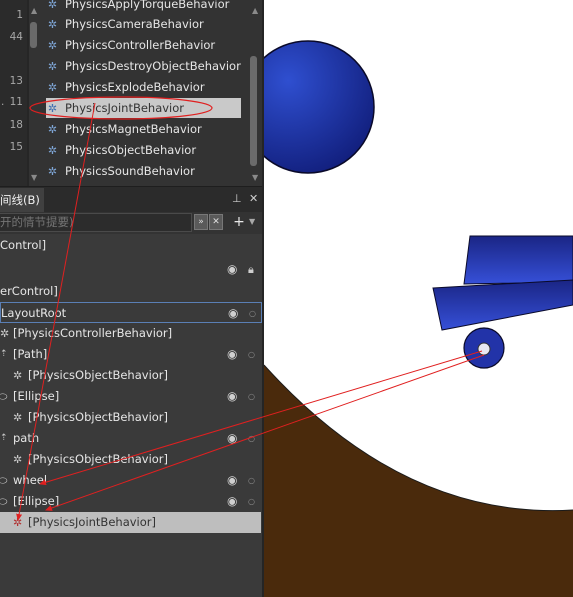 This screenshot has height=597, width=573. What do you see at coordinates (121, 108) in the screenshot?
I see `highlight-ellipse` at bounding box center [121, 108].